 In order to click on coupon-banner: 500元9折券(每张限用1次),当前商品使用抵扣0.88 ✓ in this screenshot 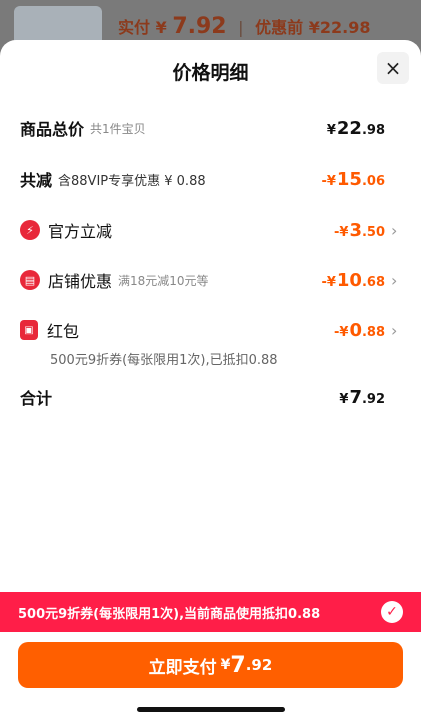, I will do `click(210, 612)`.